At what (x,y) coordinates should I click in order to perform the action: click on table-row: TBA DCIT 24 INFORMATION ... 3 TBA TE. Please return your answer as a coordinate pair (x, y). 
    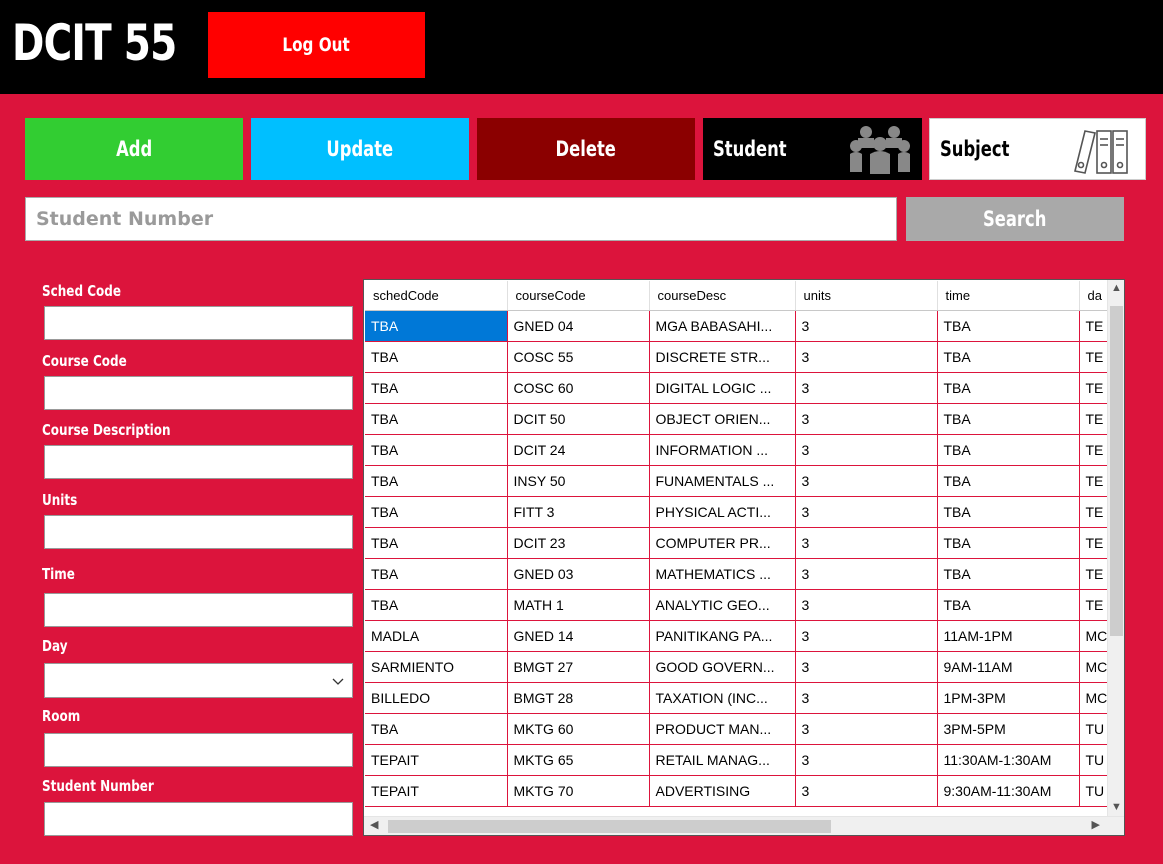
    Looking at the image, I should click on (737, 450).